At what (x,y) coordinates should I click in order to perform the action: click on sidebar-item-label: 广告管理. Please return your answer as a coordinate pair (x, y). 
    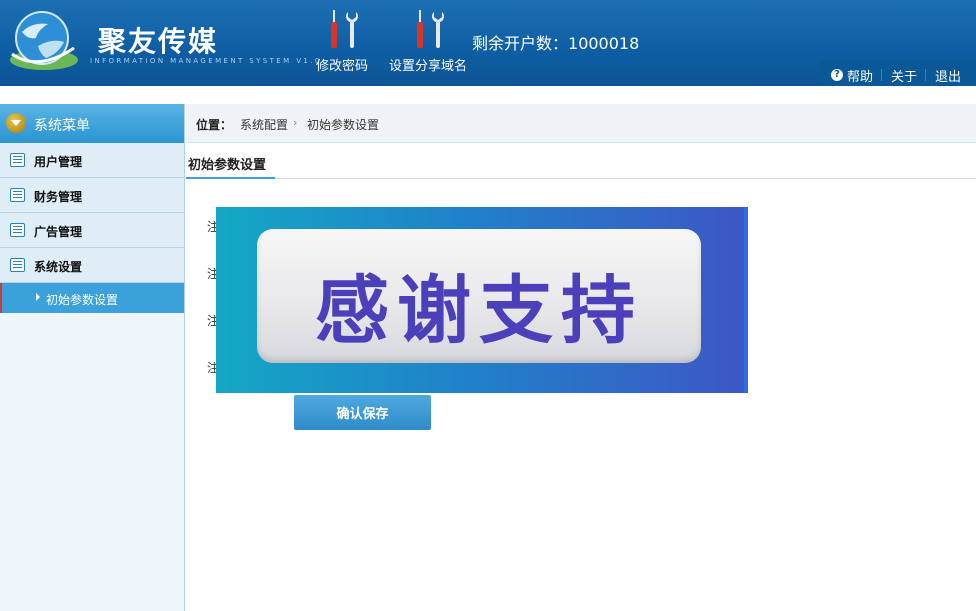
    Looking at the image, I should click on (58, 232).